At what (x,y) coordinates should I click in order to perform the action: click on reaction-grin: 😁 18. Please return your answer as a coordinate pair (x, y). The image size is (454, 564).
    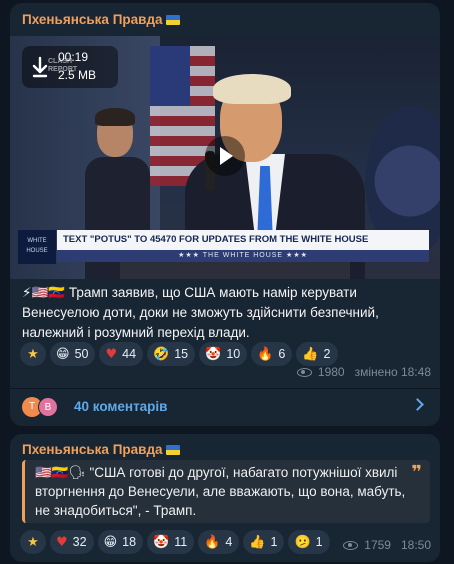
    Looking at the image, I should click on (120, 542).